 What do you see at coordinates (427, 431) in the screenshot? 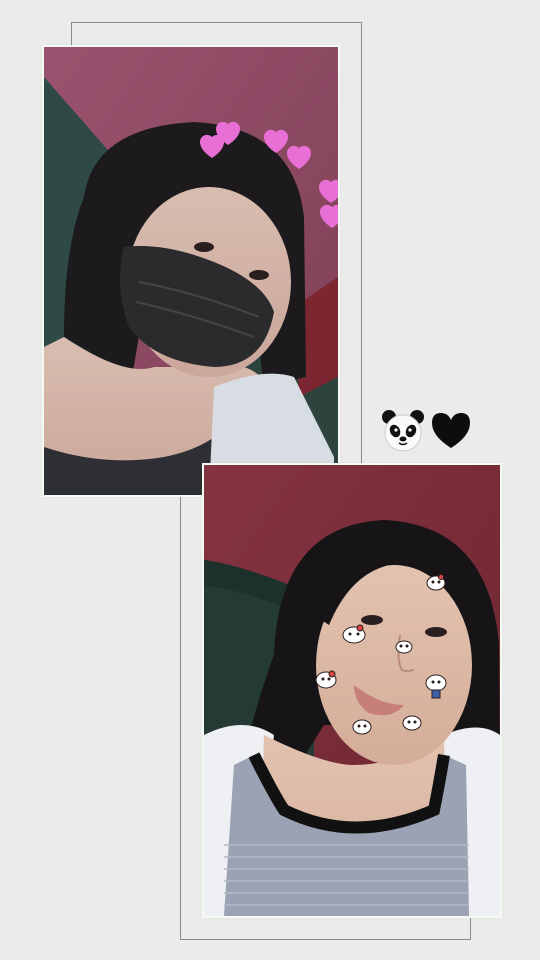
I see `emoji-sticker-row` at bounding box center [427, 431].